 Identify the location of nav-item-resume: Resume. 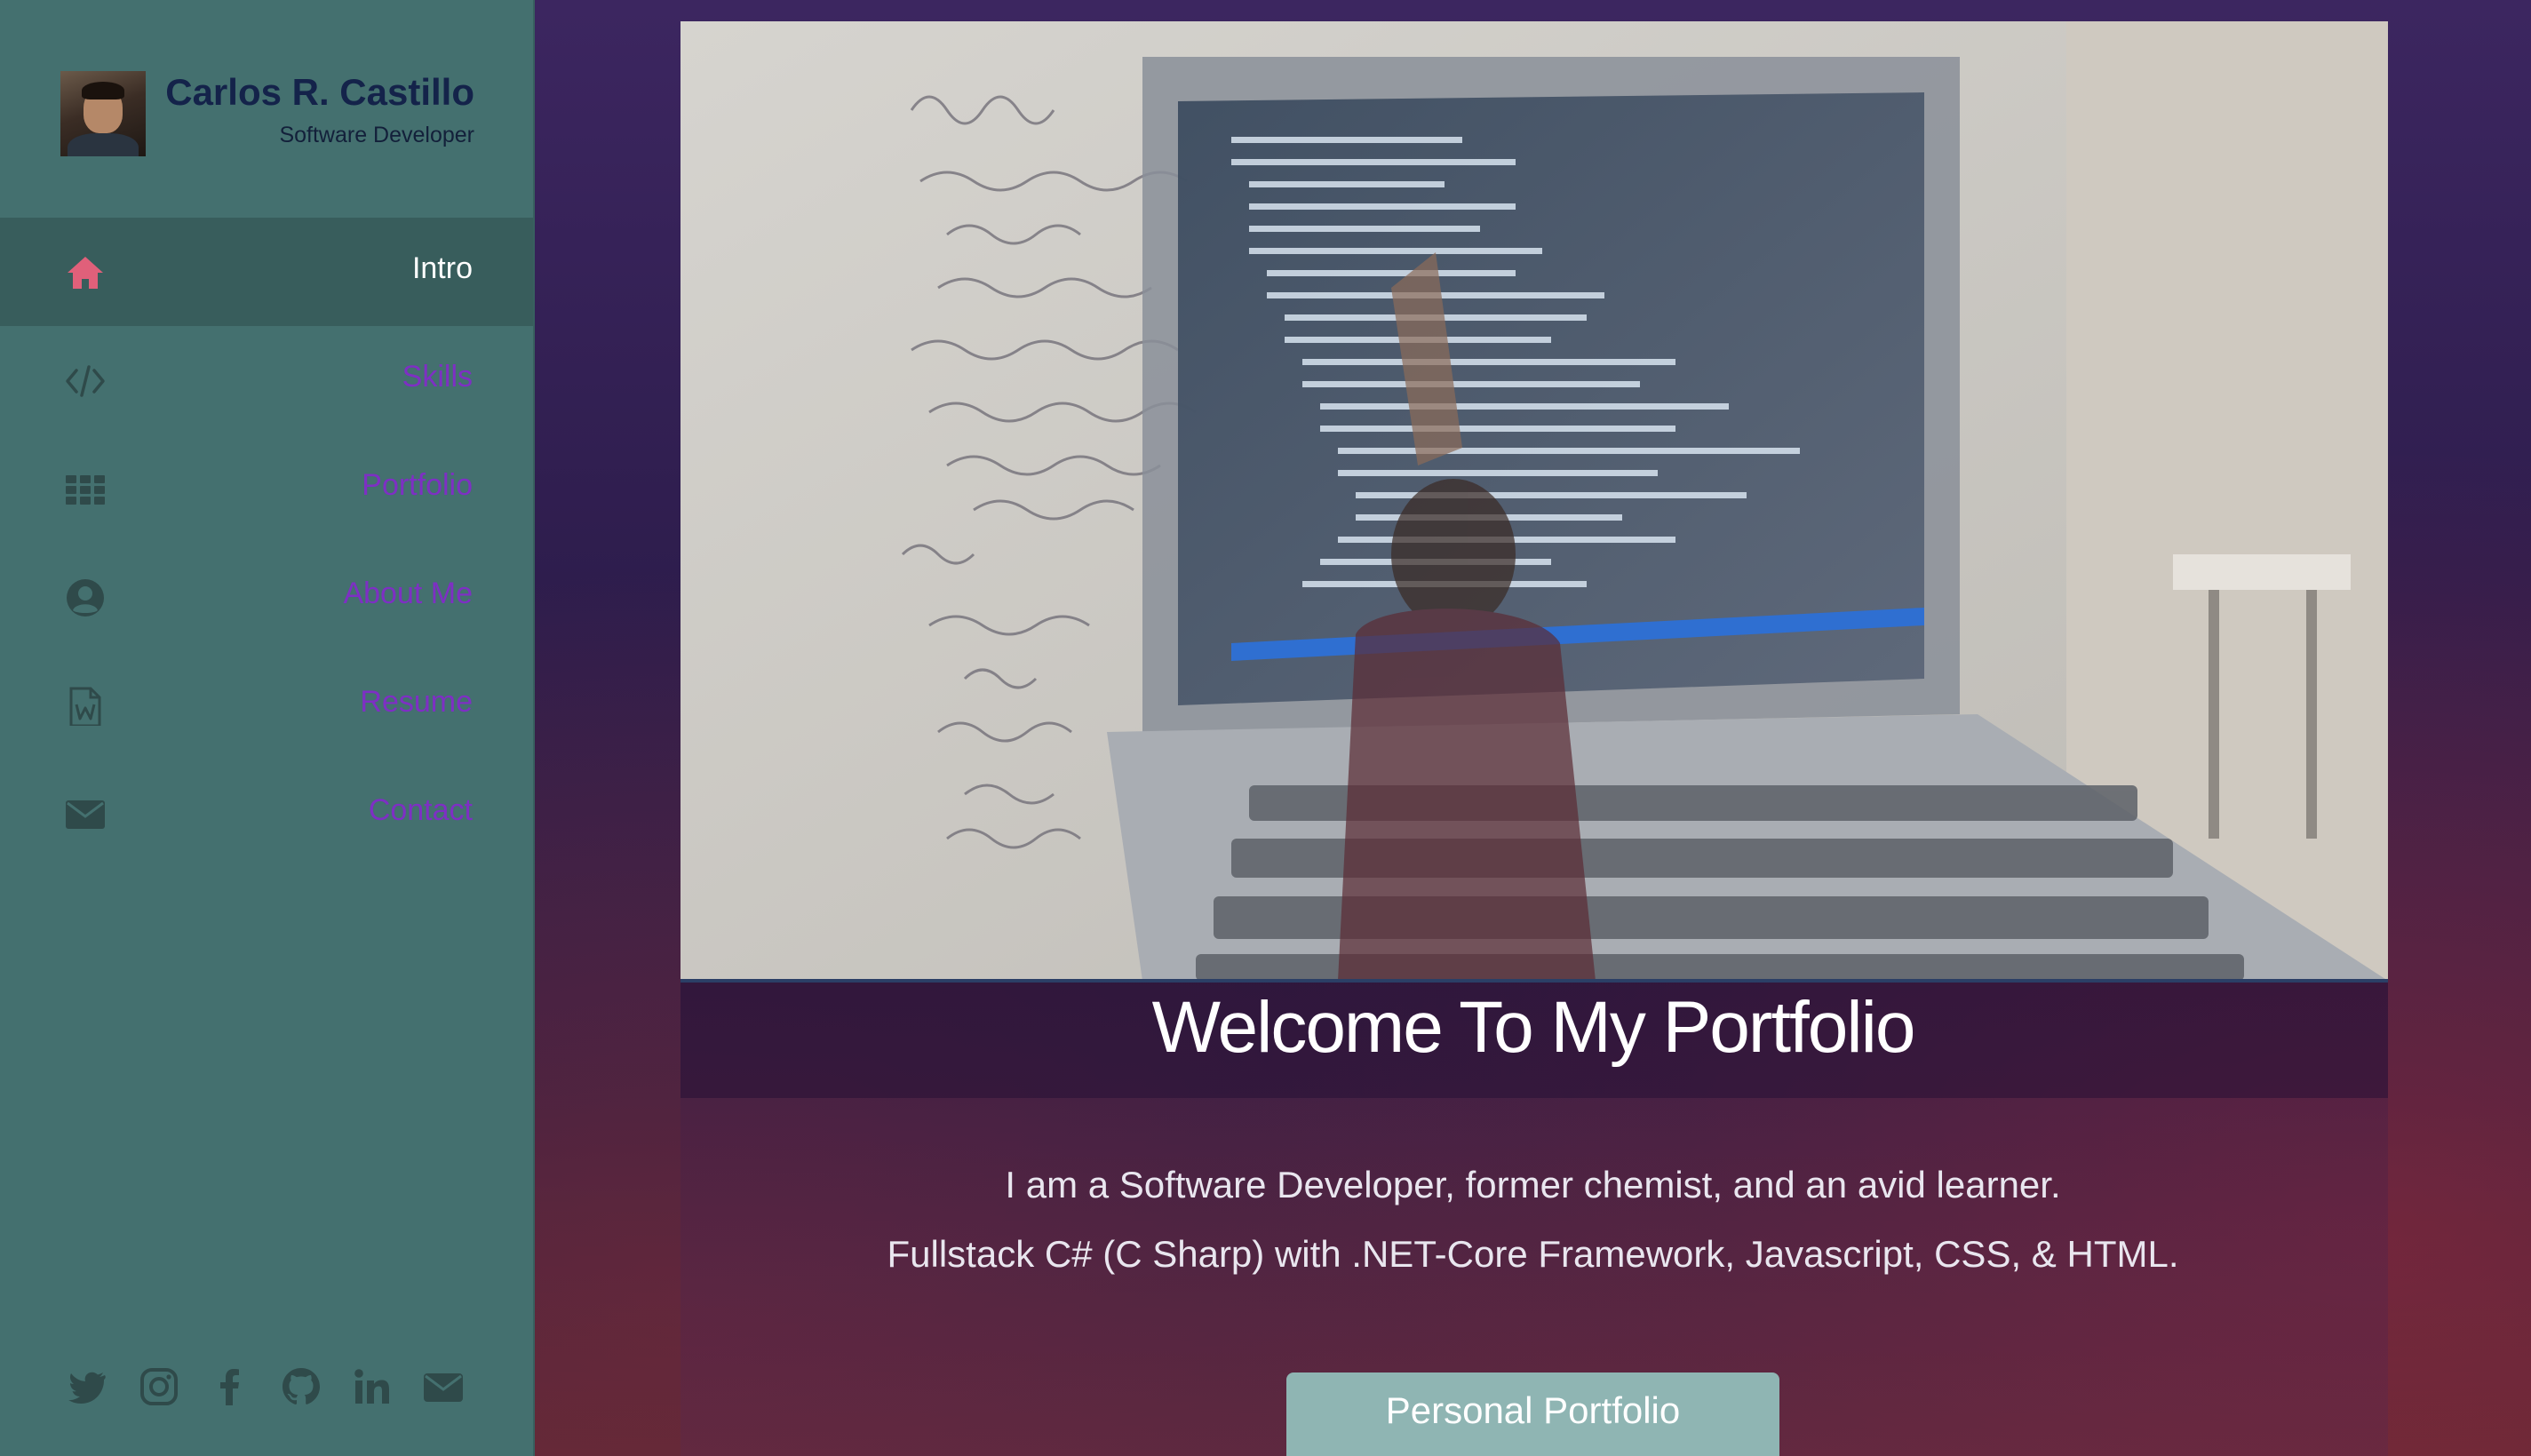
(266, 705).